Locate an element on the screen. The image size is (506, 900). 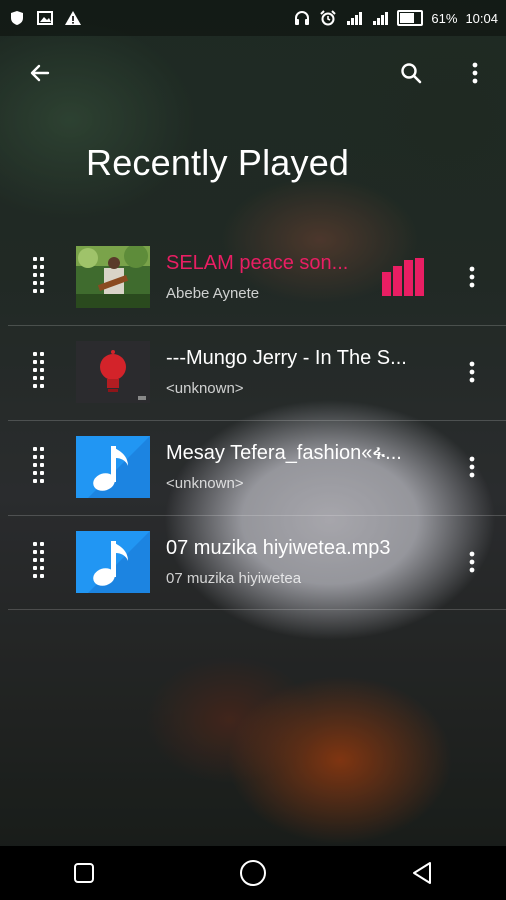
back-triangle-icon is located at coordinates (421, 873).